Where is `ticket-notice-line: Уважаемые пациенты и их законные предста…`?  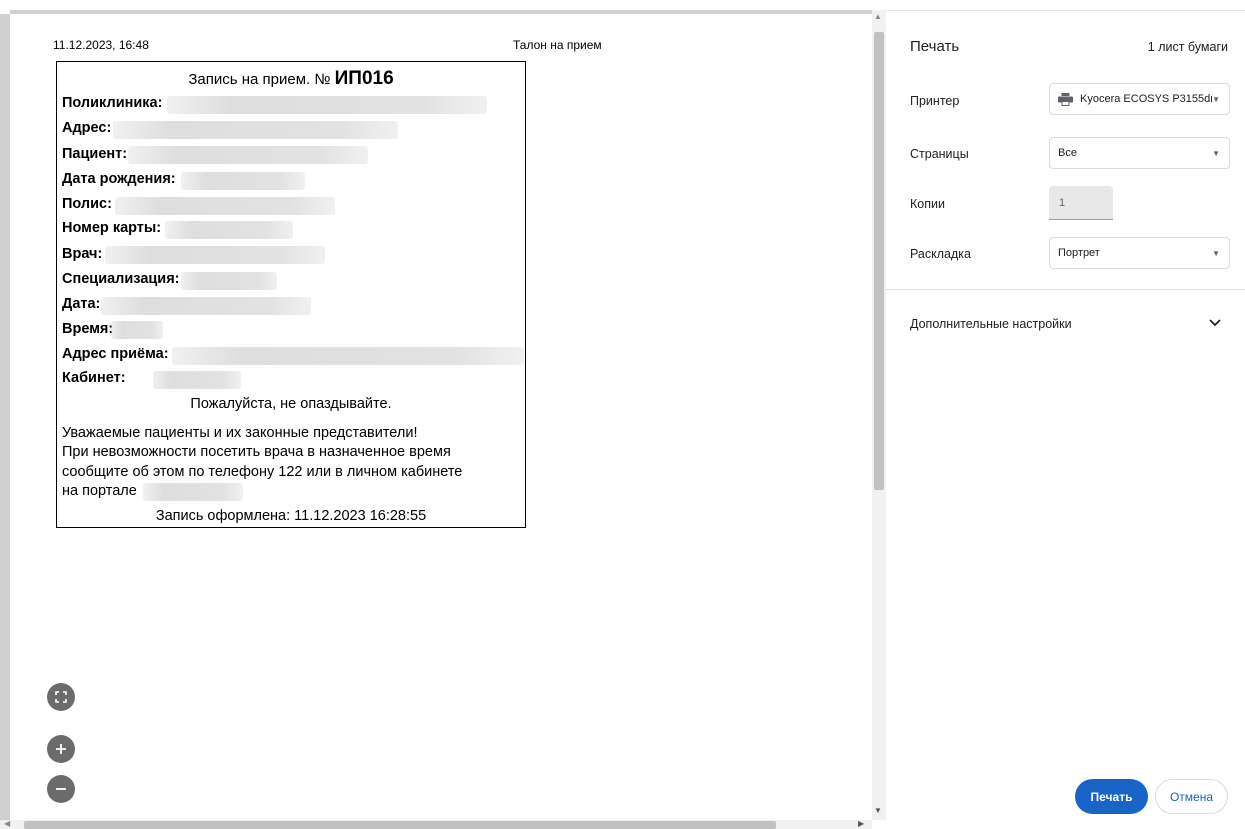
ticket-notice-line: Уважаемые пациенты и их законные предста… is located at coordinates (240, 433).